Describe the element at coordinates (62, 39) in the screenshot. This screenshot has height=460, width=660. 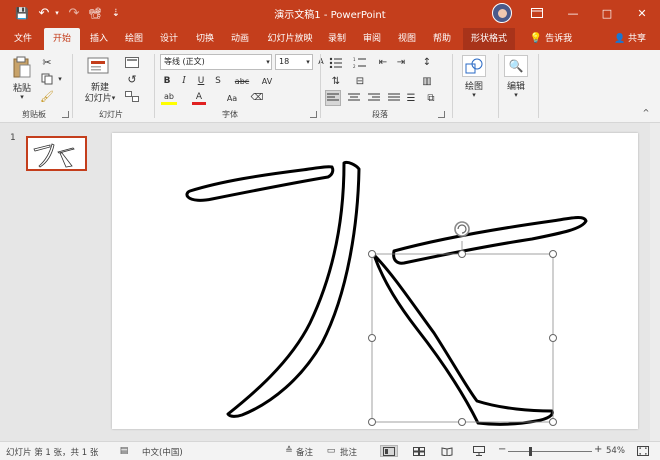
I see `tab-home: 开始` at that location.